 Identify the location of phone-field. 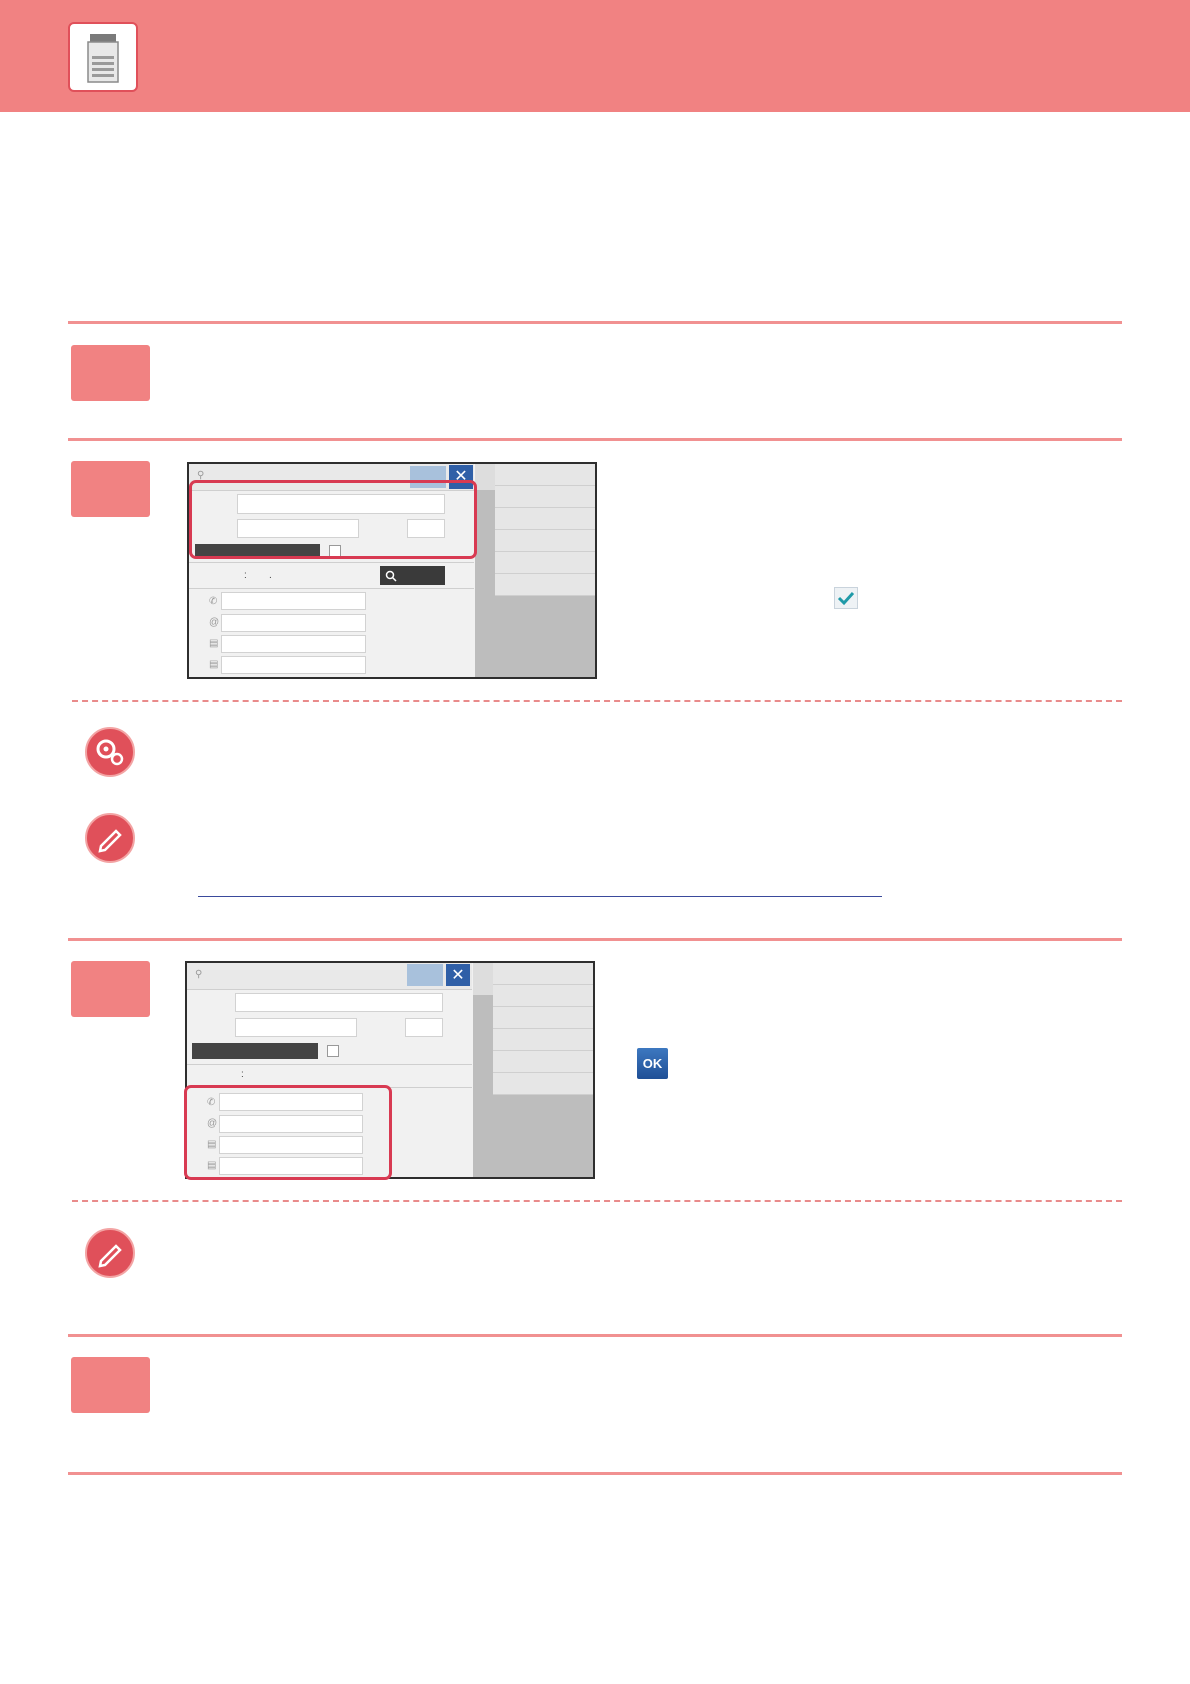
(293, 601).